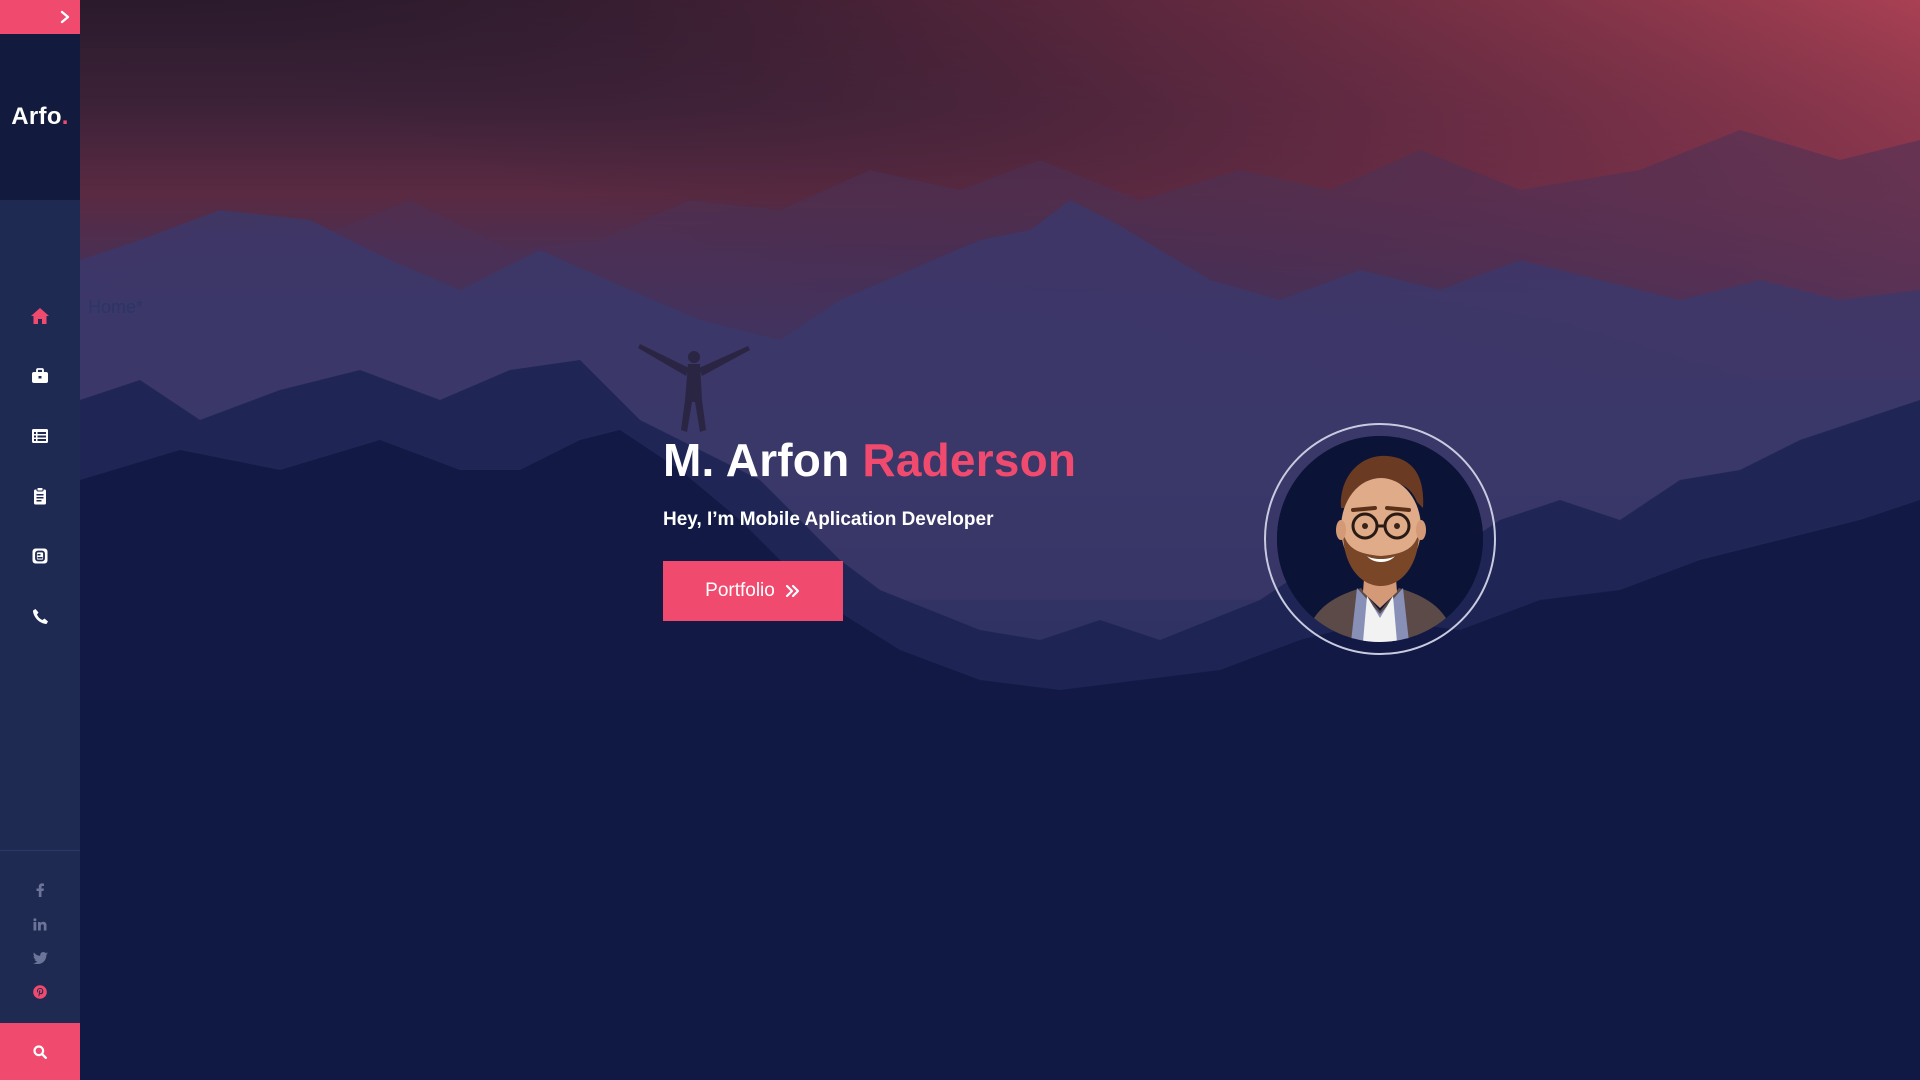 The image size is (1920, 1080). I want to click on nav-item-contact, so click(40, 616).